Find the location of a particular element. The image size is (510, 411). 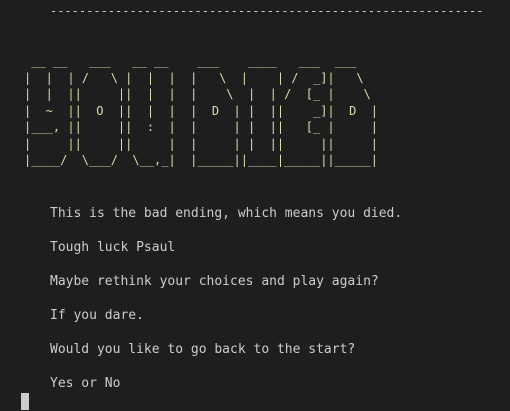

banner-line: | ~ || O || | | | D | | || _]| D | is located at coordinates (205, 110).